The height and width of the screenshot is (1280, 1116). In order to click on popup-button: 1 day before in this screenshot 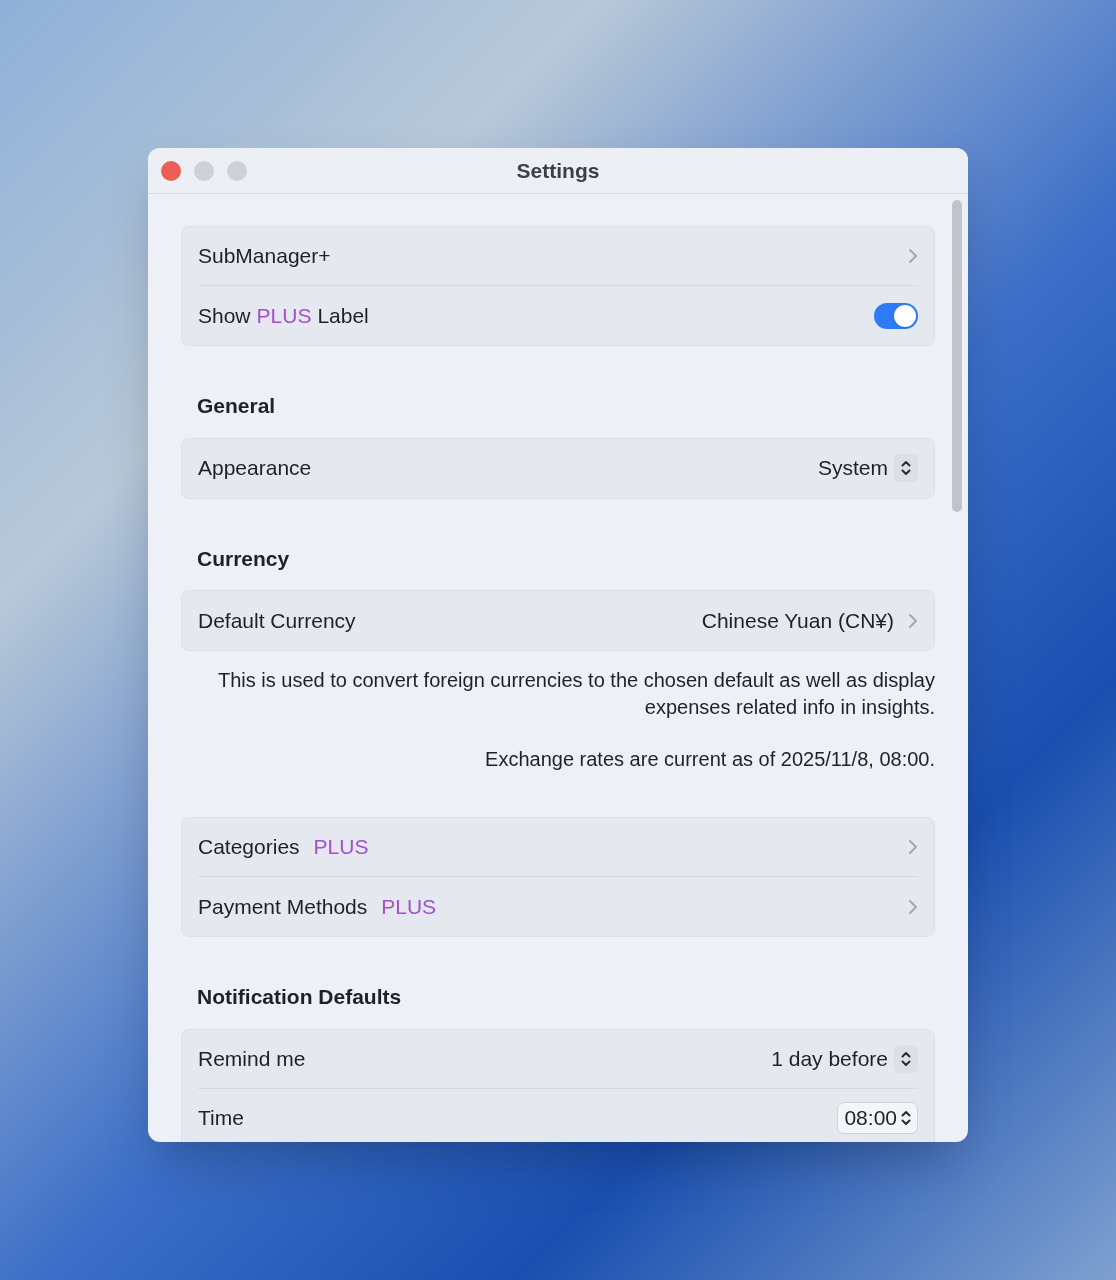, I will do `click(844, 1058)`.